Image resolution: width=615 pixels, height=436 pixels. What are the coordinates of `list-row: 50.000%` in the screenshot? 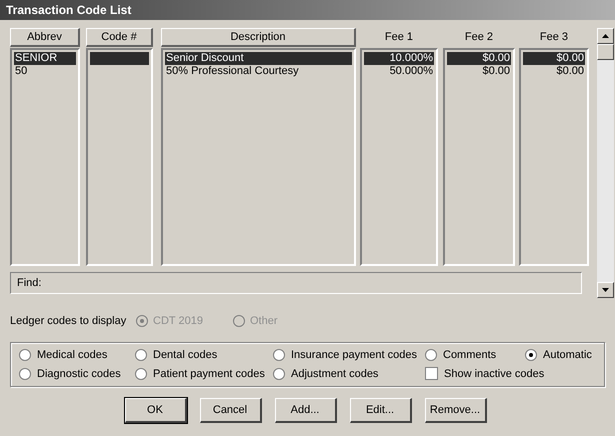 It's located at (399, 71).